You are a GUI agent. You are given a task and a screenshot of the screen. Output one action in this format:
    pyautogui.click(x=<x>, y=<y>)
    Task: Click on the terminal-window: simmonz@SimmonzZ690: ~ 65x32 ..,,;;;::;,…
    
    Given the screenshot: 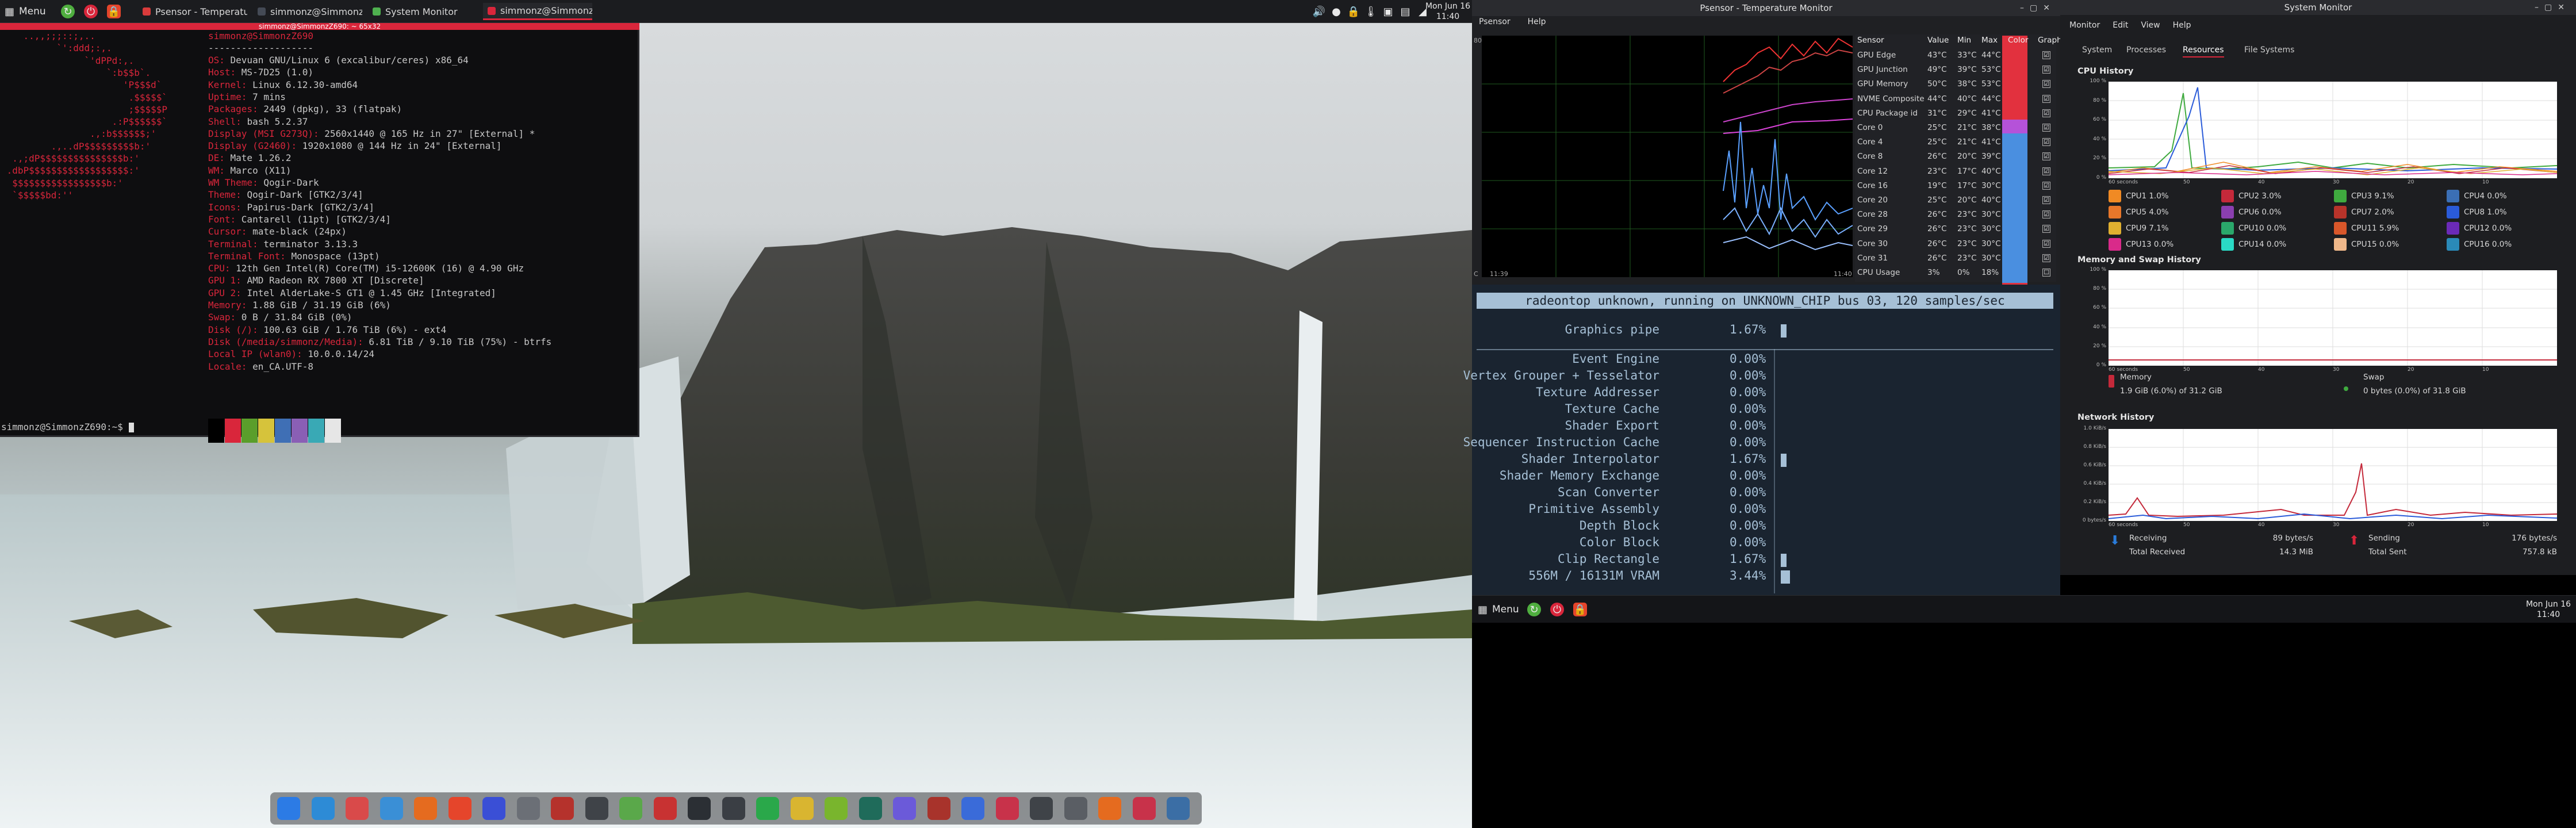 What is the action you would take?
    pyautogui.click(x=319, y=233)
    